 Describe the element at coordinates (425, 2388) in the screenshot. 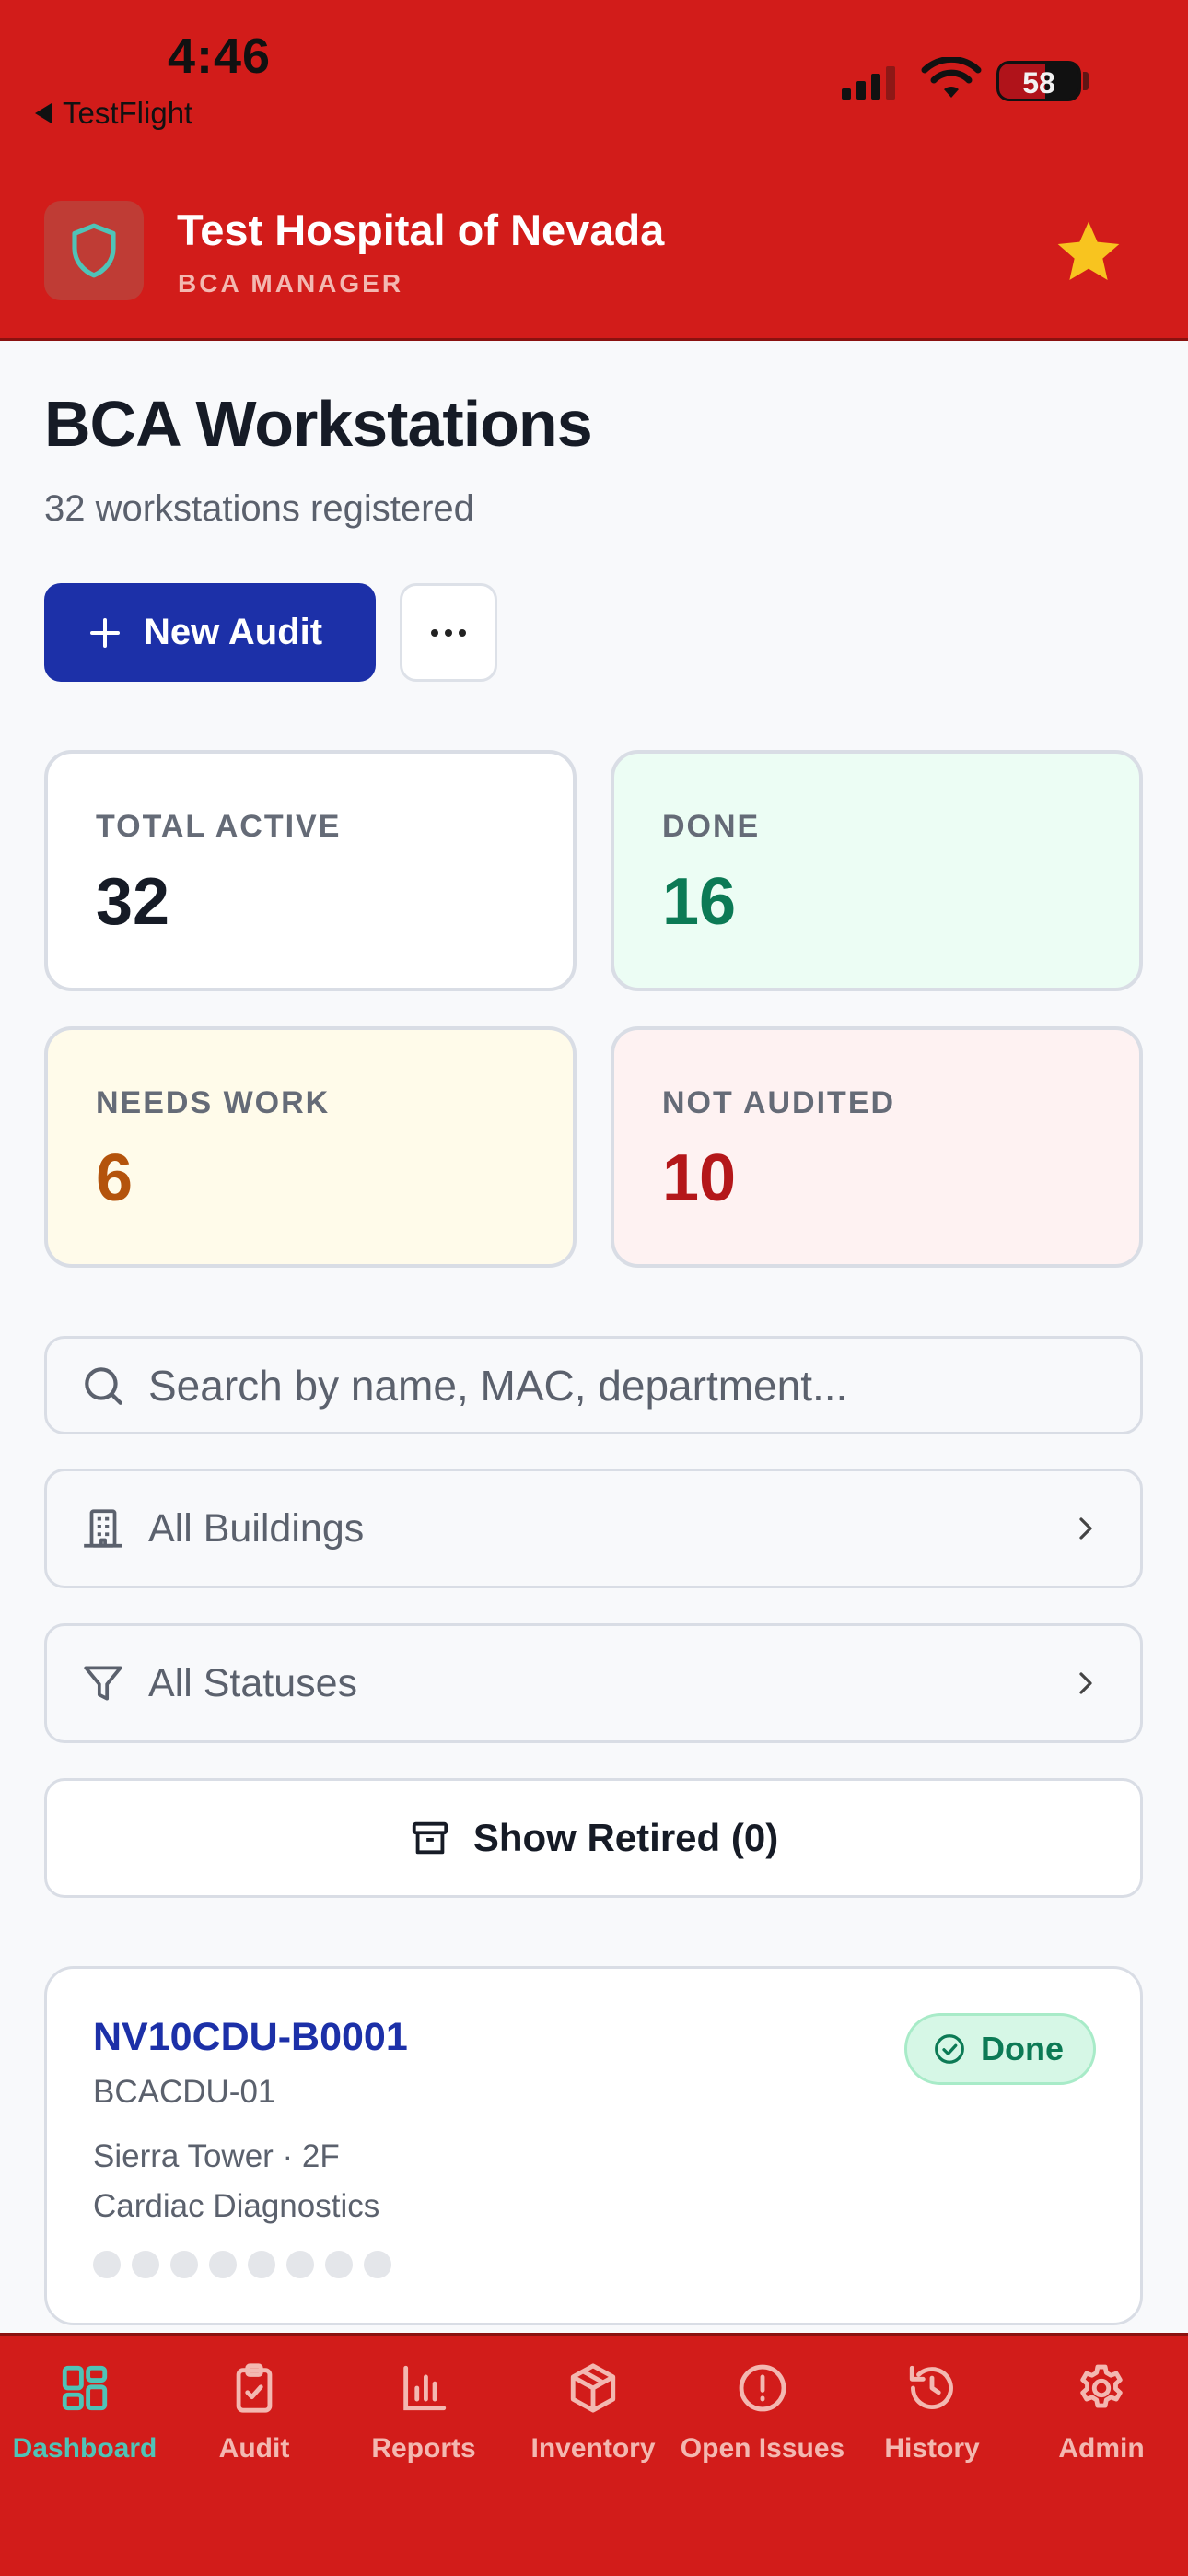

I see `bar-chart-icon` at that location.